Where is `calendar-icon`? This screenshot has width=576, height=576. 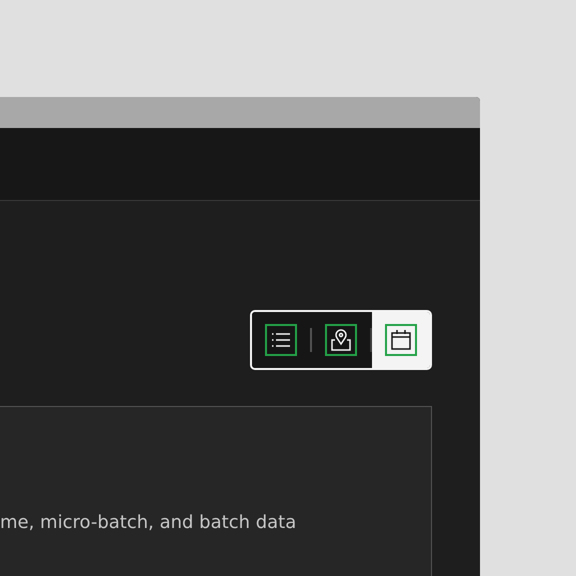 calendar-icon is located at coordinates (401, 340).